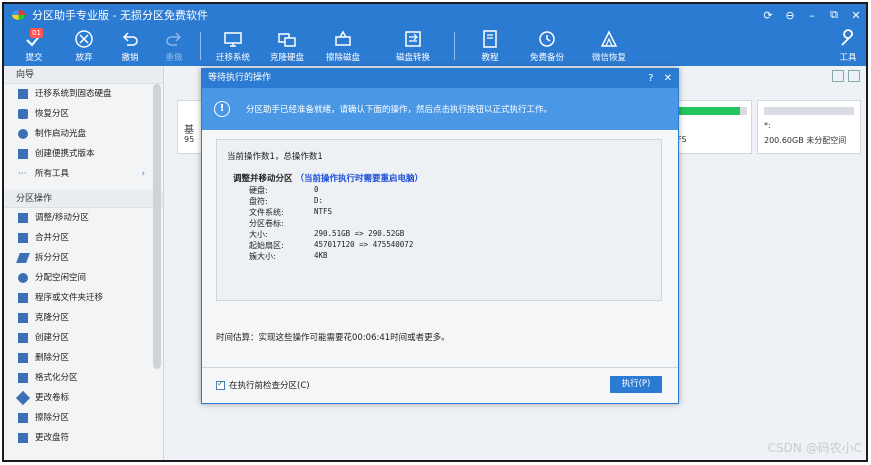 This screenshot has width=871, height=465. What do you see at coordinates (856, 15) in the screenshot?
I see `close-icon: ✕` at bounding box center [856, 15].